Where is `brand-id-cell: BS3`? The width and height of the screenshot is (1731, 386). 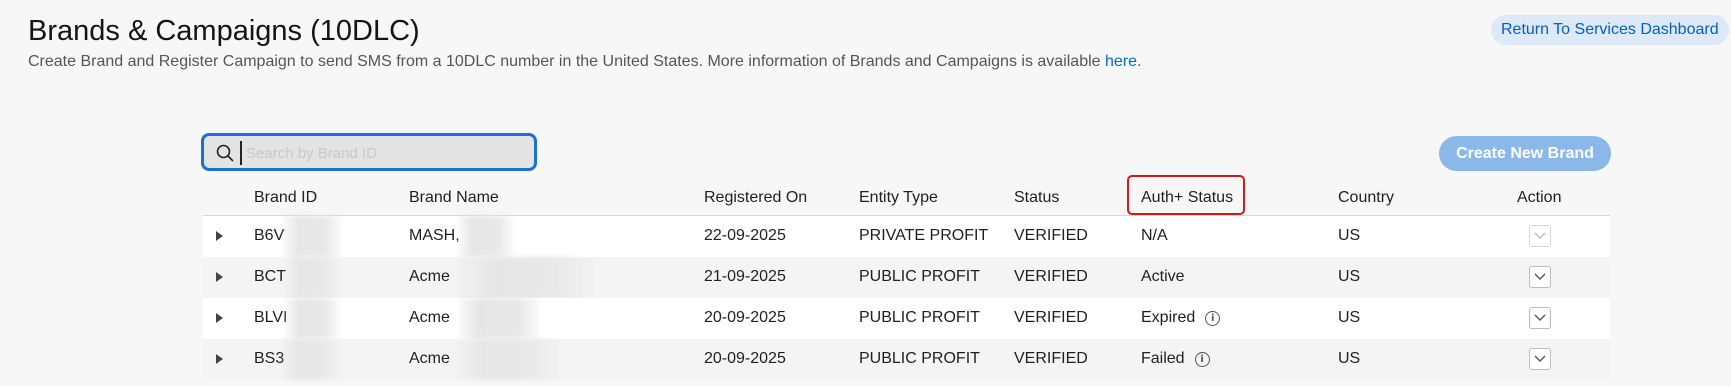
brand-id-cell: BS3 is located at coordinates (269, 358).